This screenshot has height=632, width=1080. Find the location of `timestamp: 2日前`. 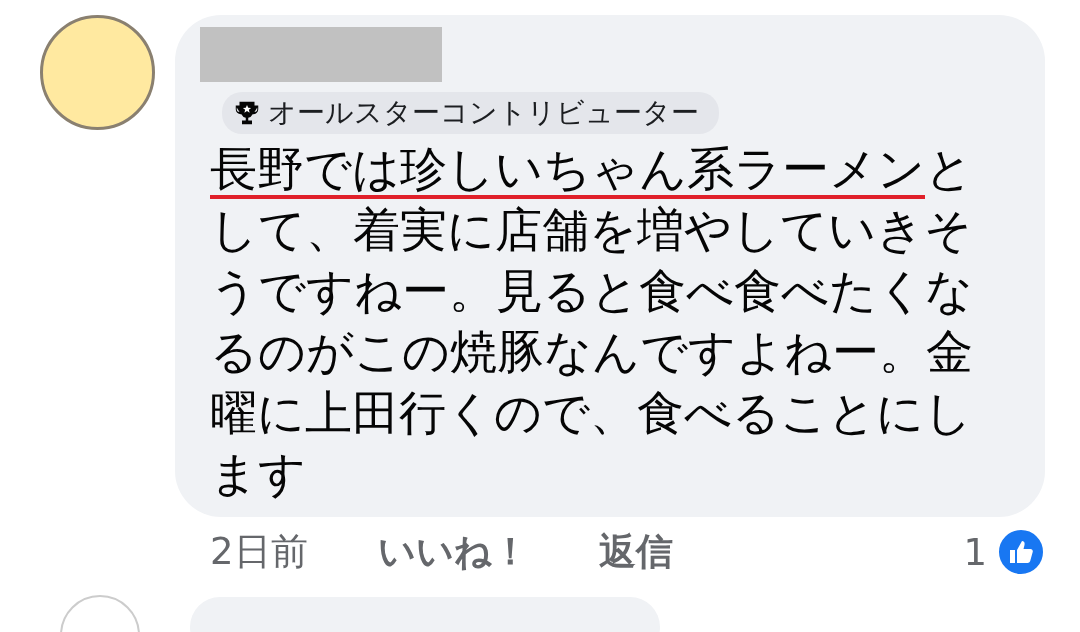

timestamp: 2日前 is located at coordinates (259, 552).